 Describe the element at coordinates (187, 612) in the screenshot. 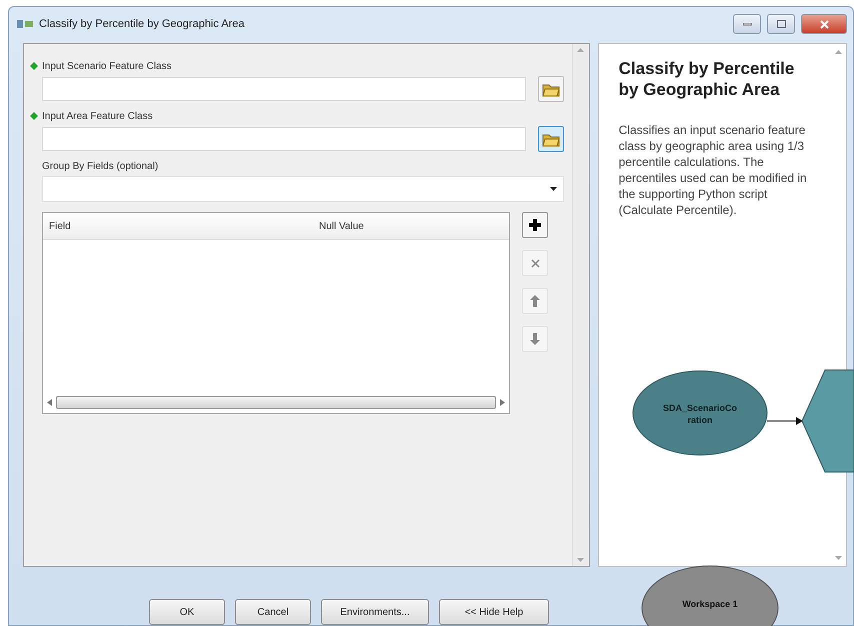

I see `dialog-button: OK` at that location.